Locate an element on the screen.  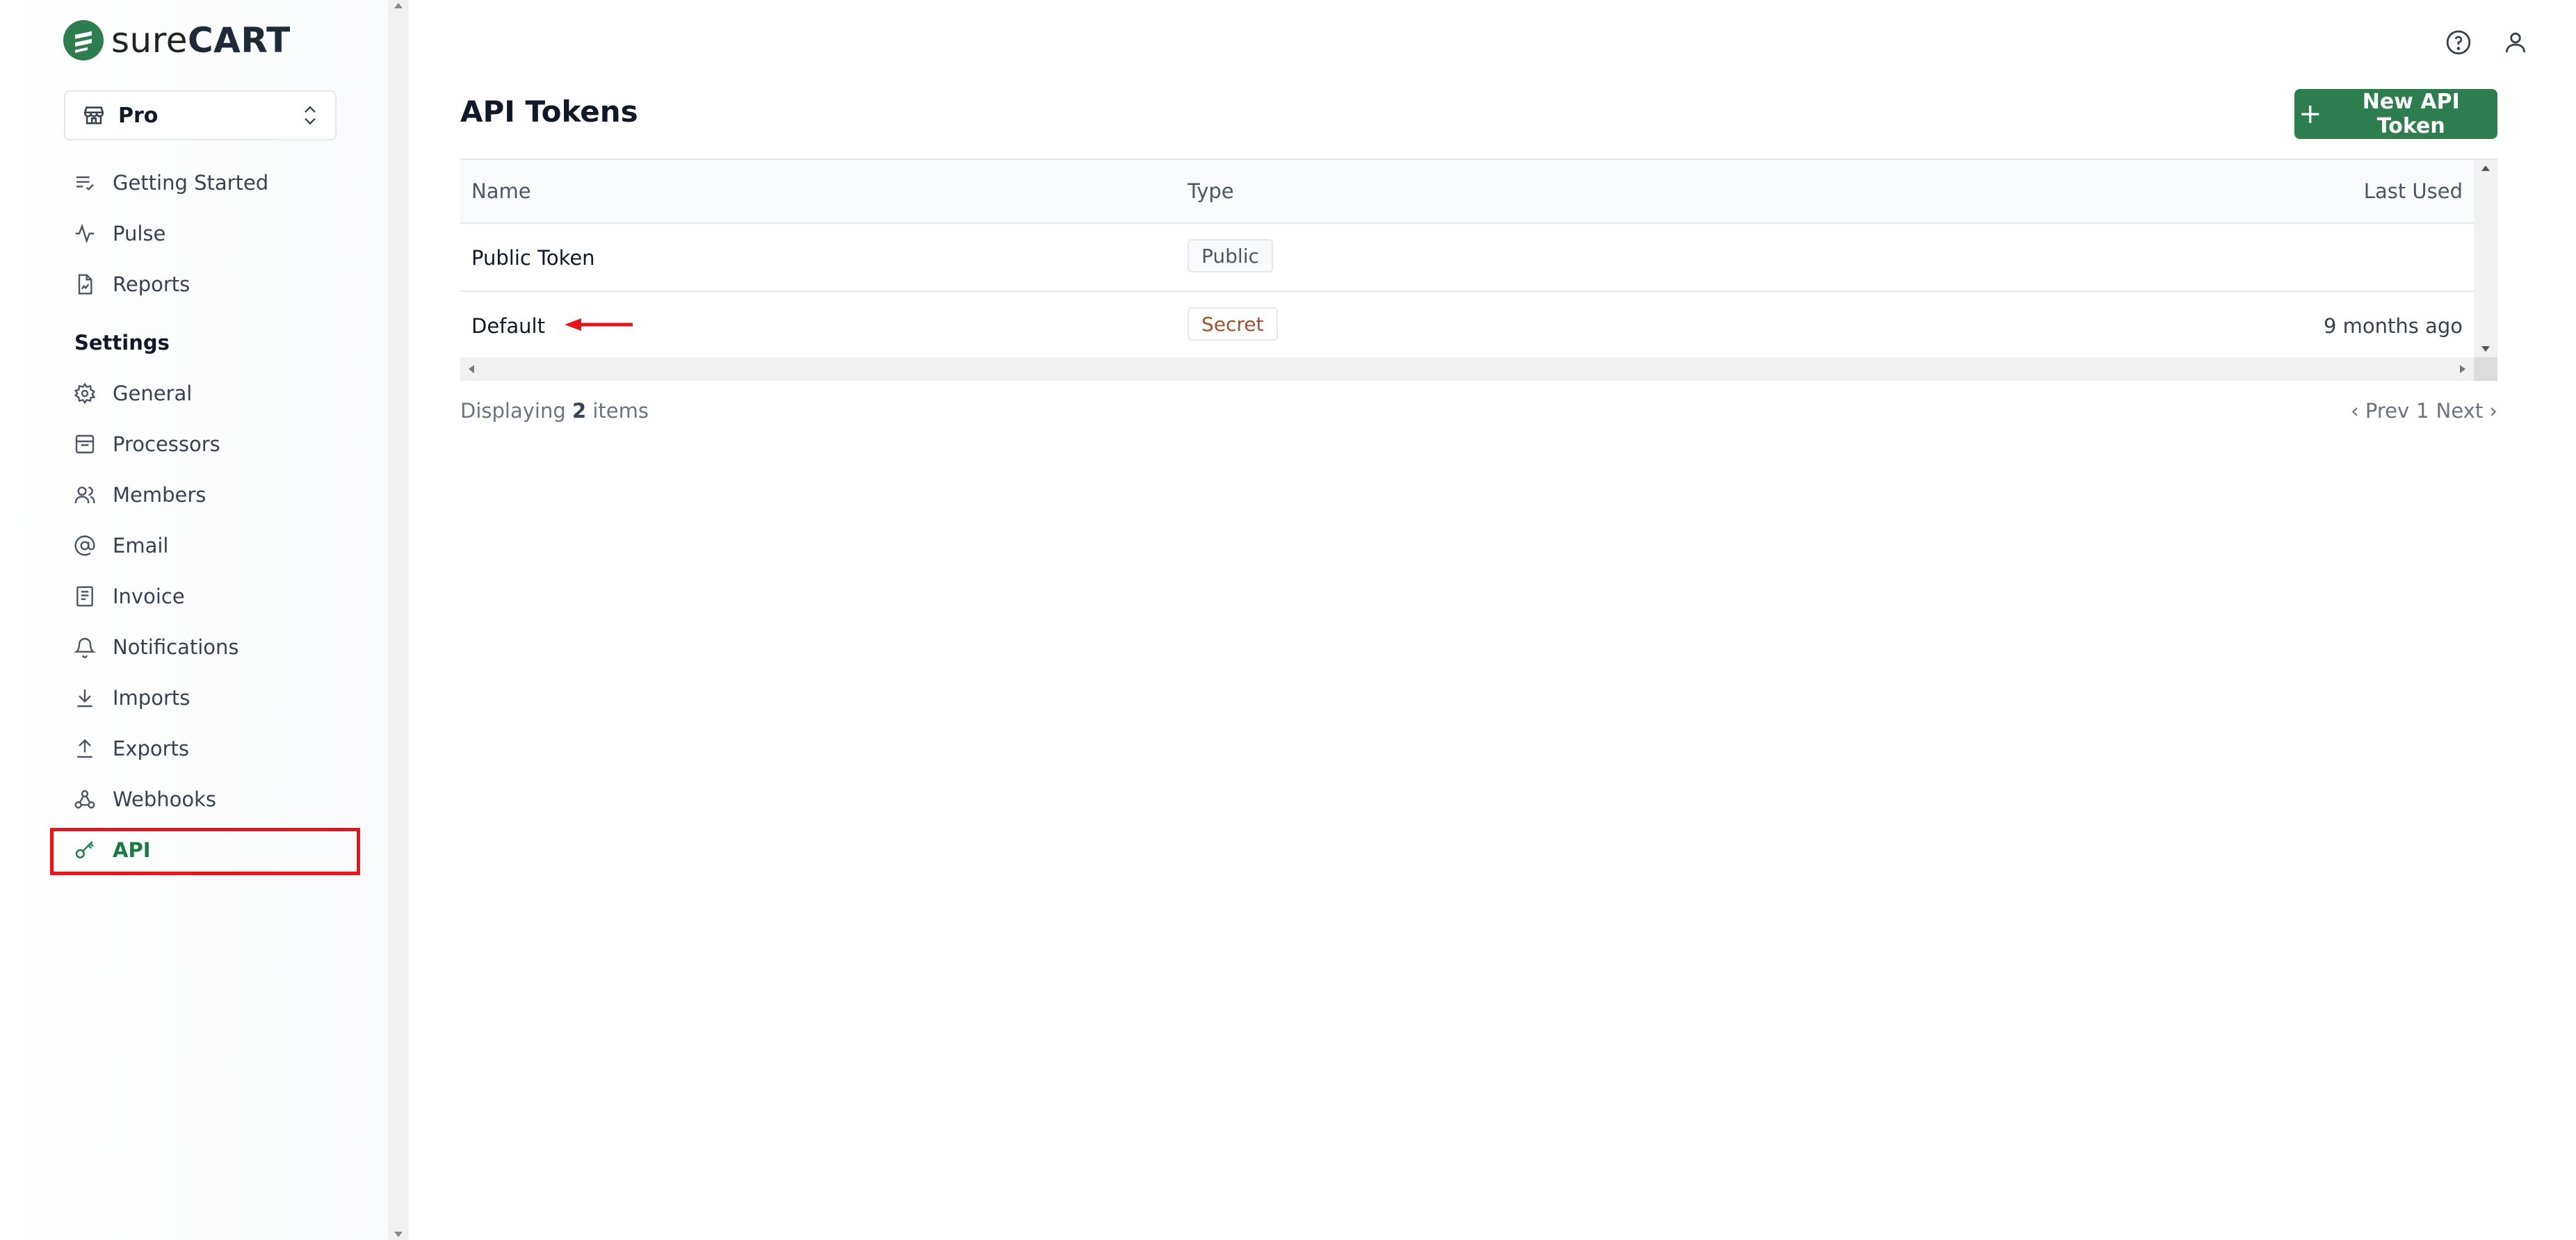
nav-item-members: Members is located at coordinates (210, 495).